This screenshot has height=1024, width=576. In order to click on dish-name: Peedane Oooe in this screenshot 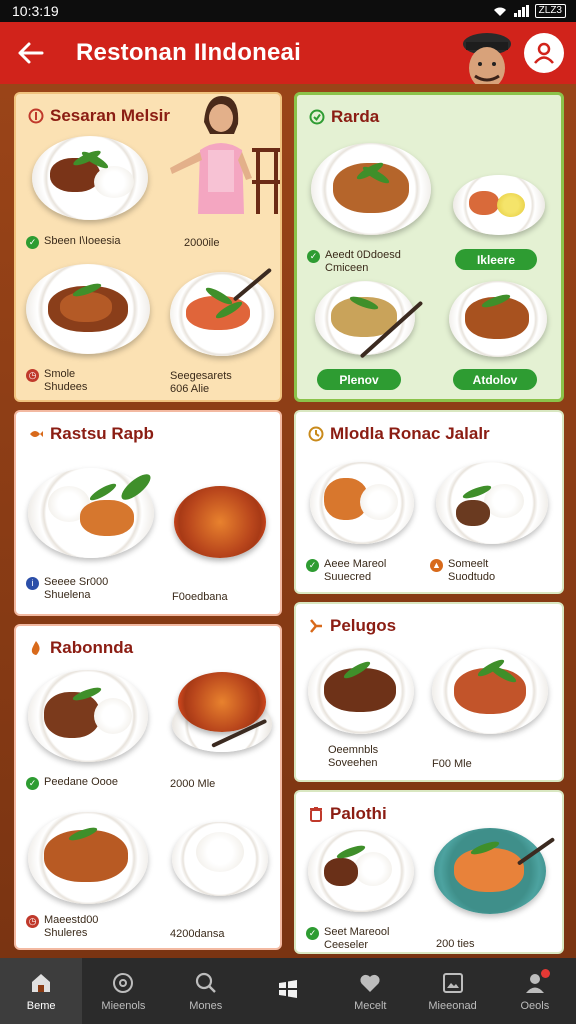, I will do `click(81, 782)`.